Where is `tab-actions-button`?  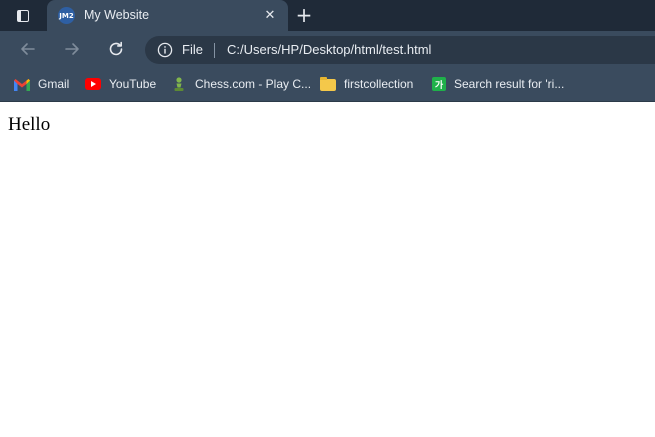
tab-actions-button is located at coordinates (23, 16).